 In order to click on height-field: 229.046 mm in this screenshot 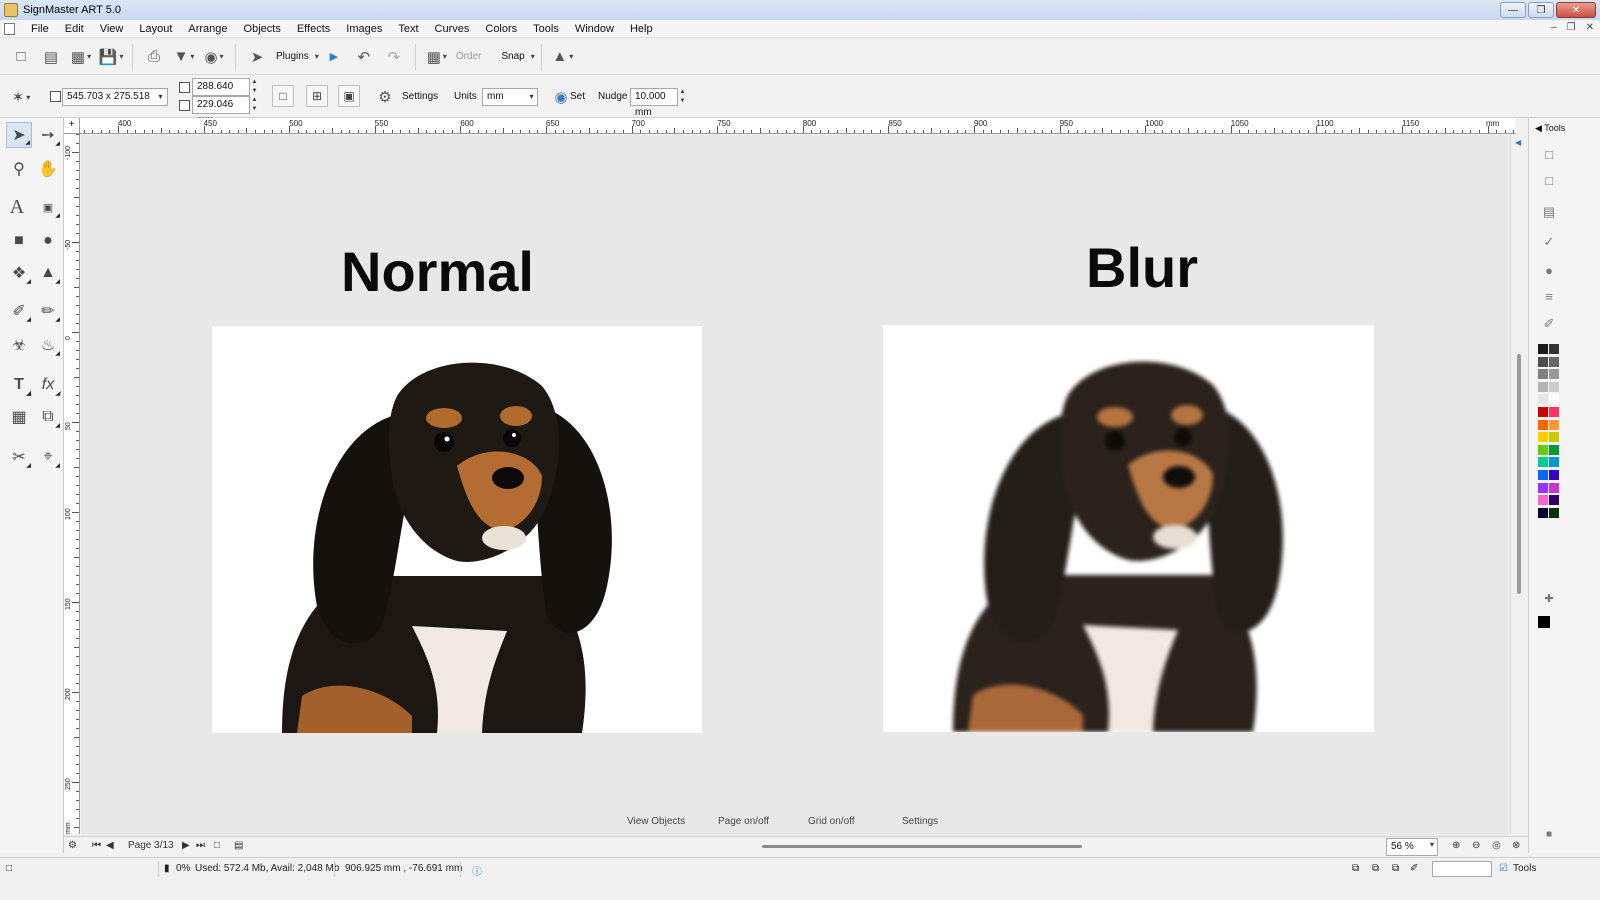, I will do `click(221, 111)`.